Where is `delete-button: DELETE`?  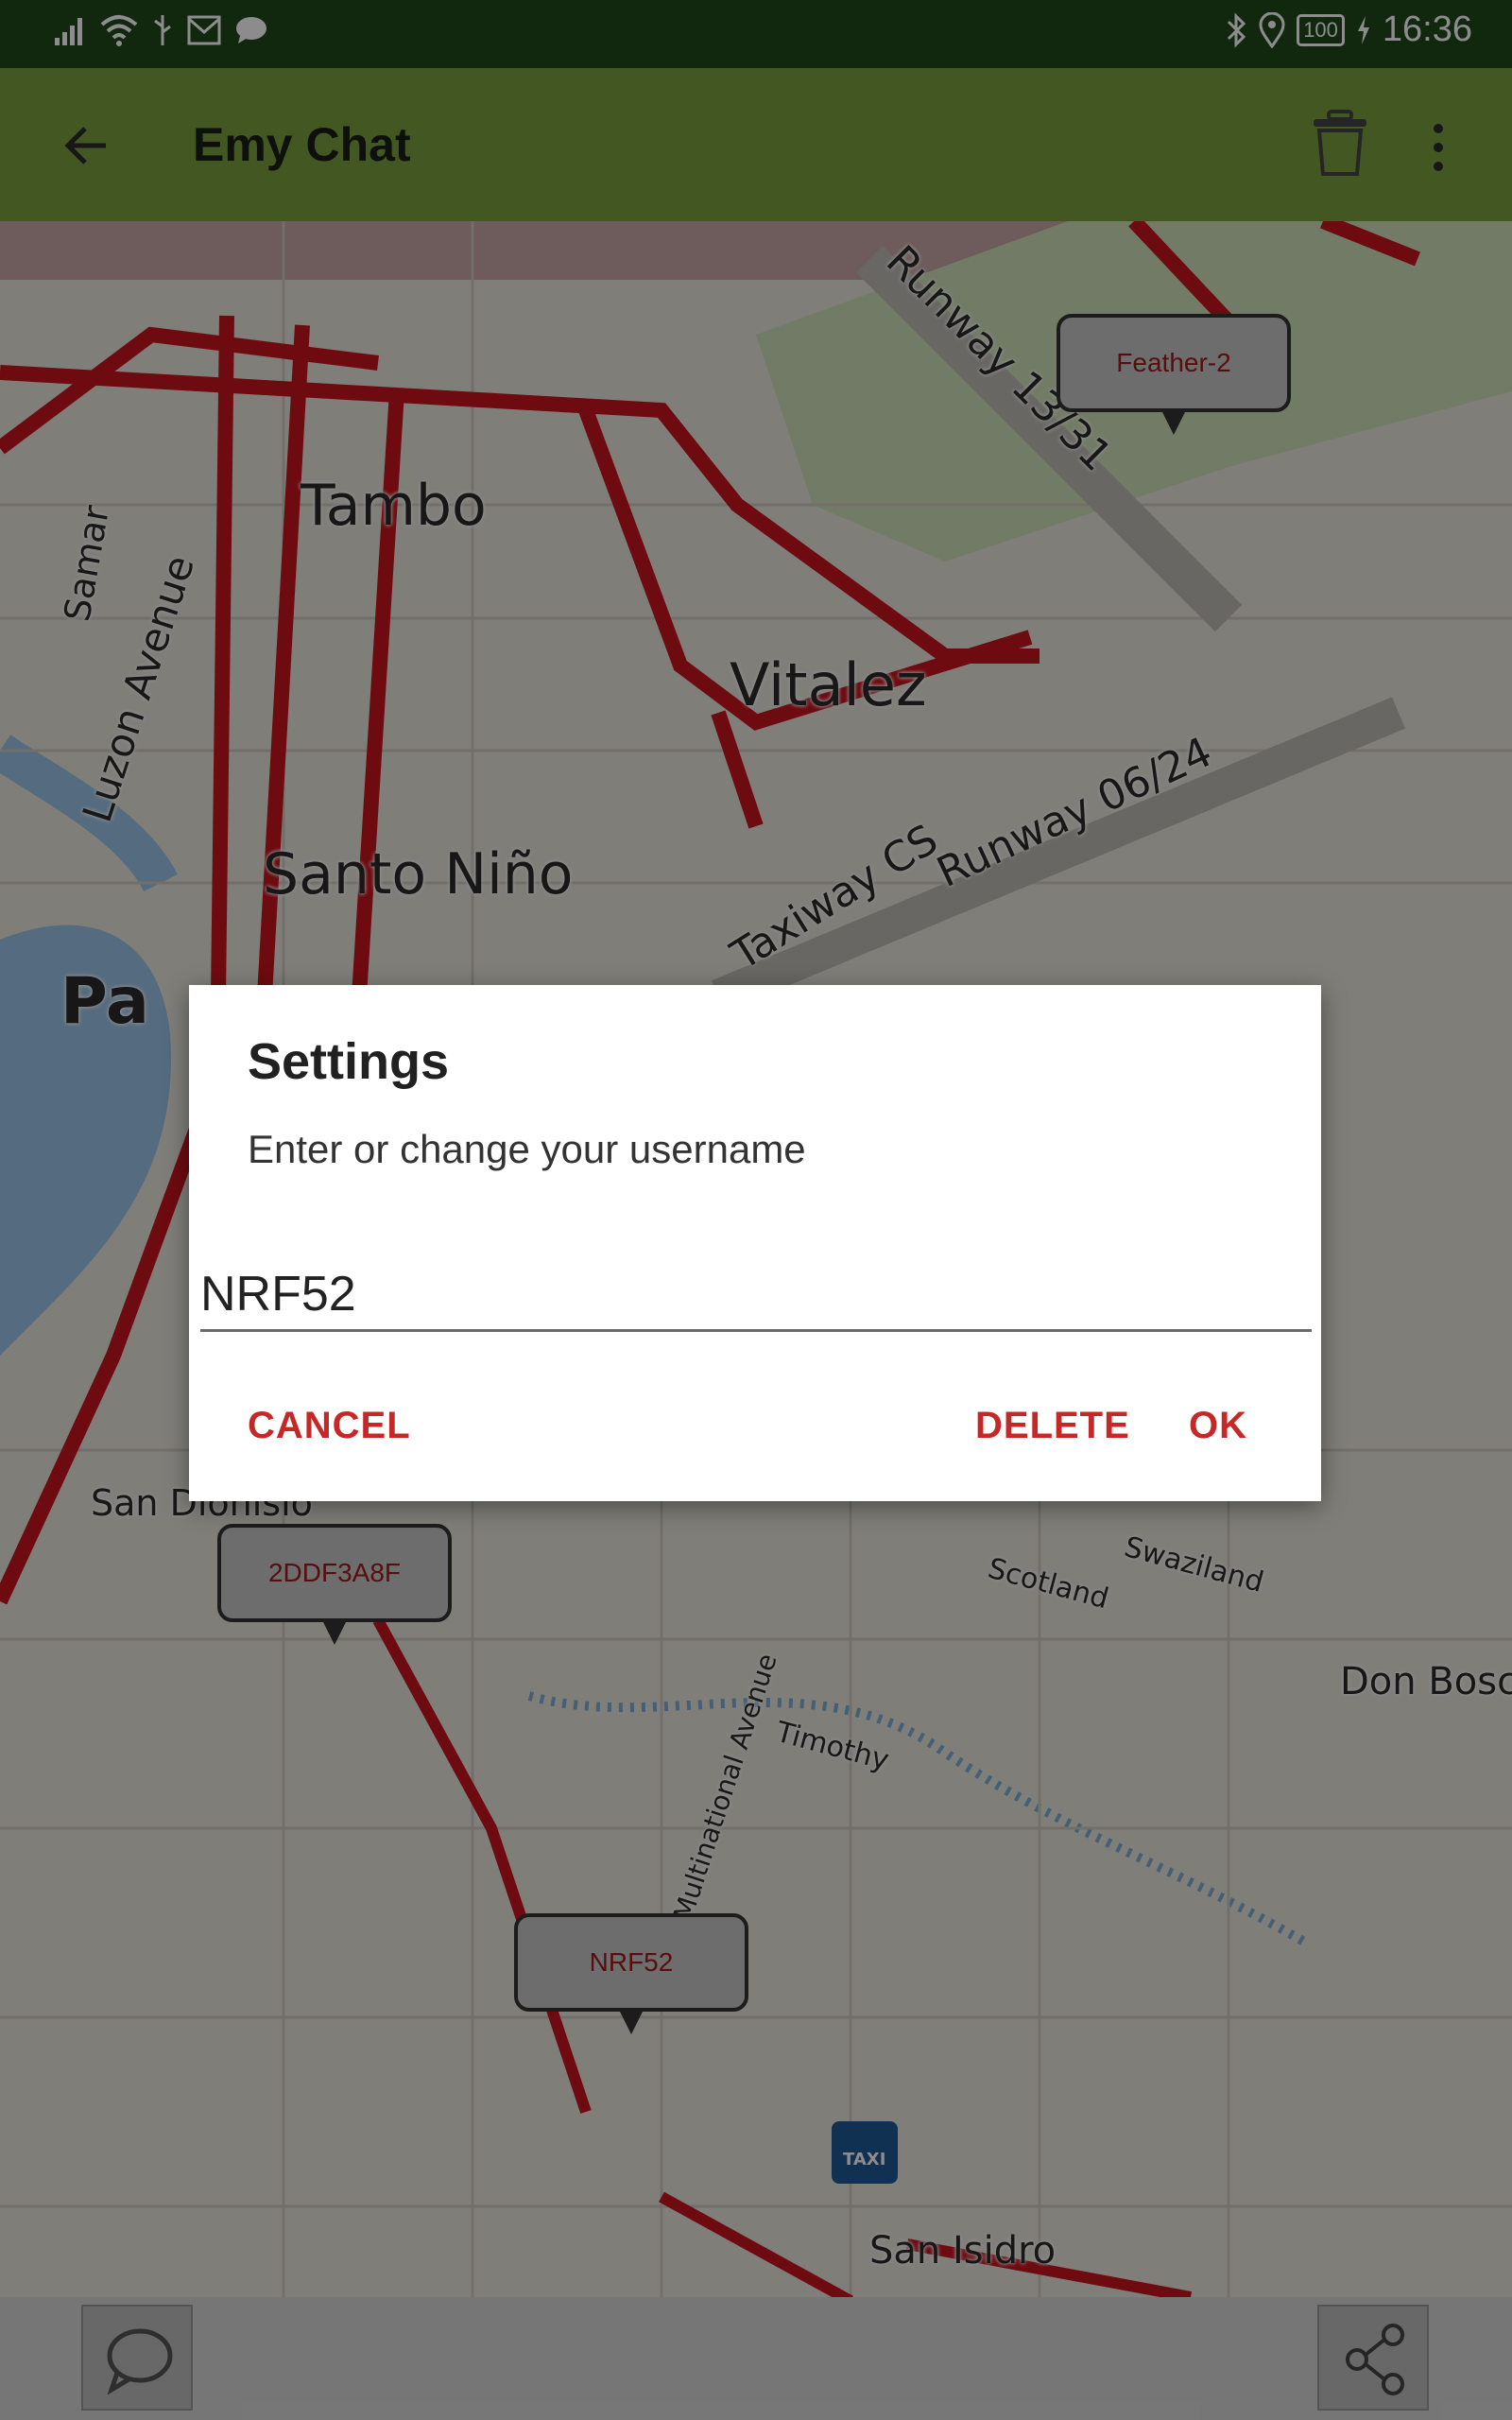
delete-button: DELETE is located at coordinates (1052, 1426).